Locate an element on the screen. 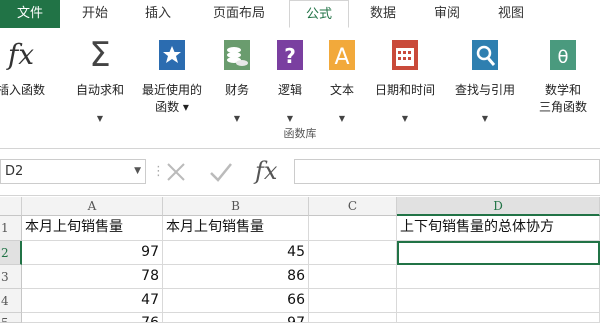 This screenshot has height=323, width=600. autosum-label: 自动求和 is located at coordinates (99, 90).